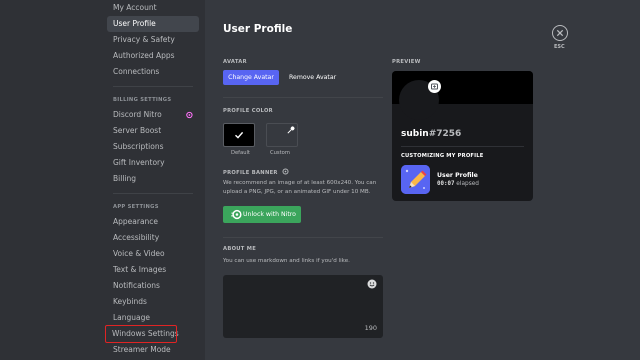 This screenshot has width=640, height=360. What do you see at coordinates (132, 317) in the screenshot?
I see `sidebar-item-label: Language` at bounding box center [132, 317].